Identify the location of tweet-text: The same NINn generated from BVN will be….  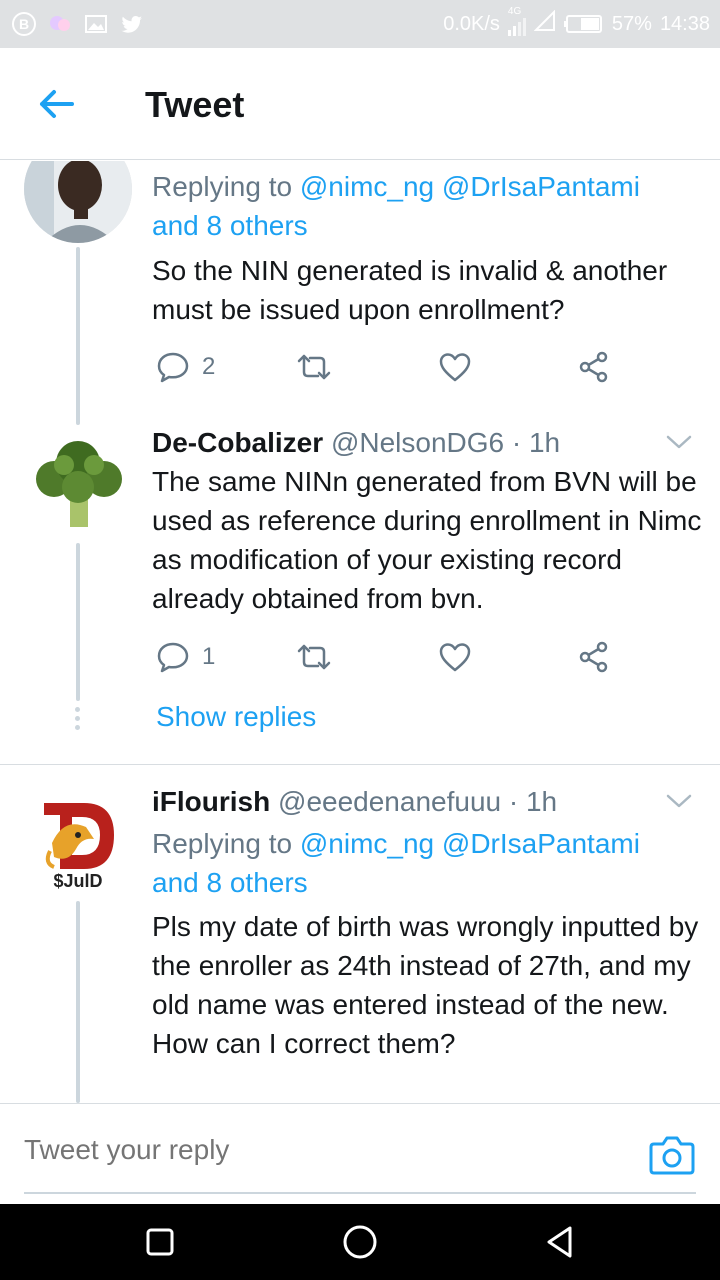
(427, 540).